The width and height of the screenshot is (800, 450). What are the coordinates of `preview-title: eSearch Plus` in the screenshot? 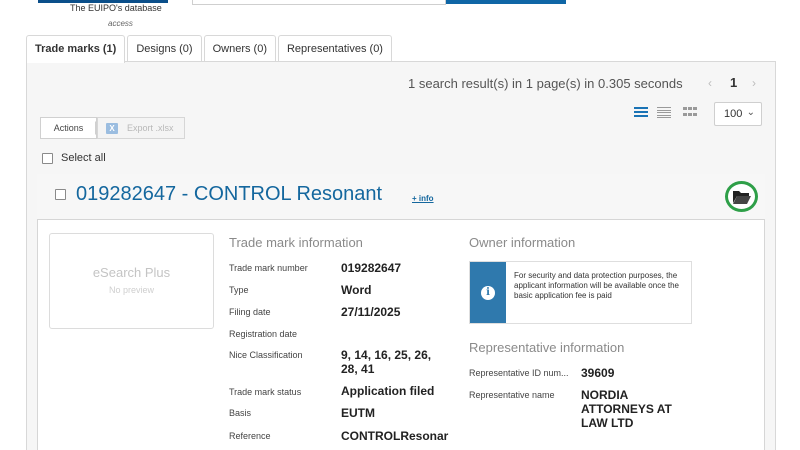 It's located at (131, 272).